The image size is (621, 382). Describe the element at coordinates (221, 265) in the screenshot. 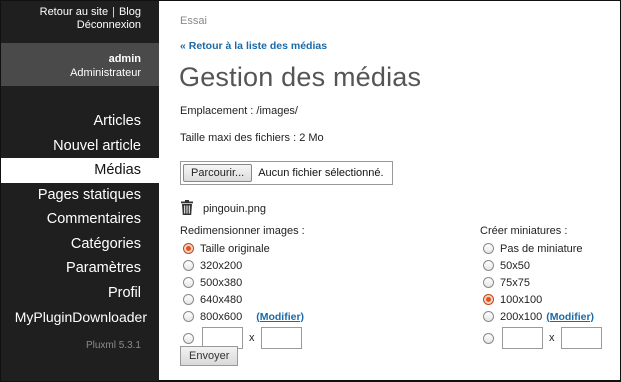

I see `option-label: 320x200` at that location.